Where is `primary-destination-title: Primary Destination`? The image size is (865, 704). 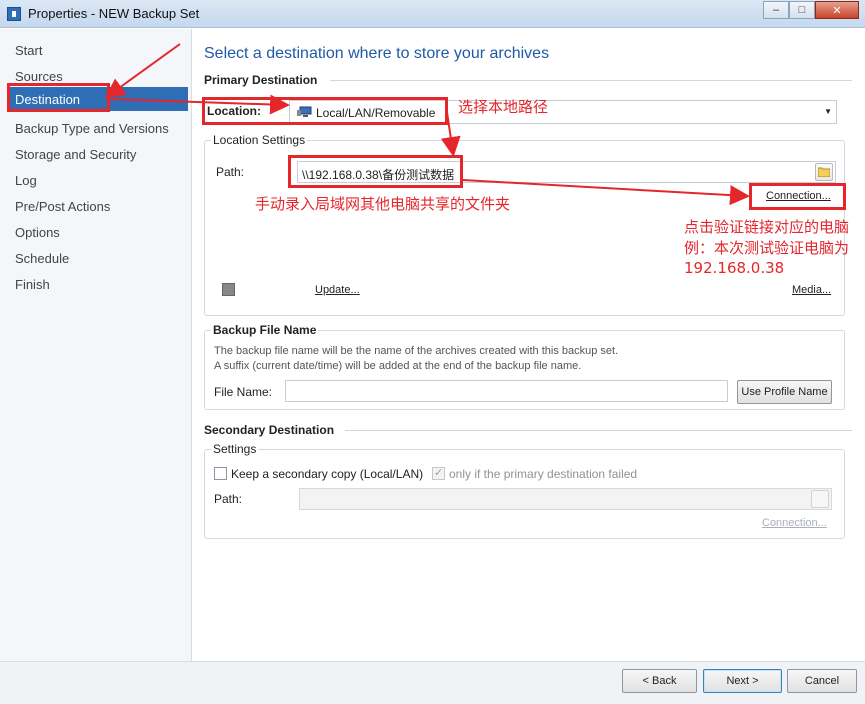
primary-destination-title: Primary Destination is located at coordinates (261, 80).